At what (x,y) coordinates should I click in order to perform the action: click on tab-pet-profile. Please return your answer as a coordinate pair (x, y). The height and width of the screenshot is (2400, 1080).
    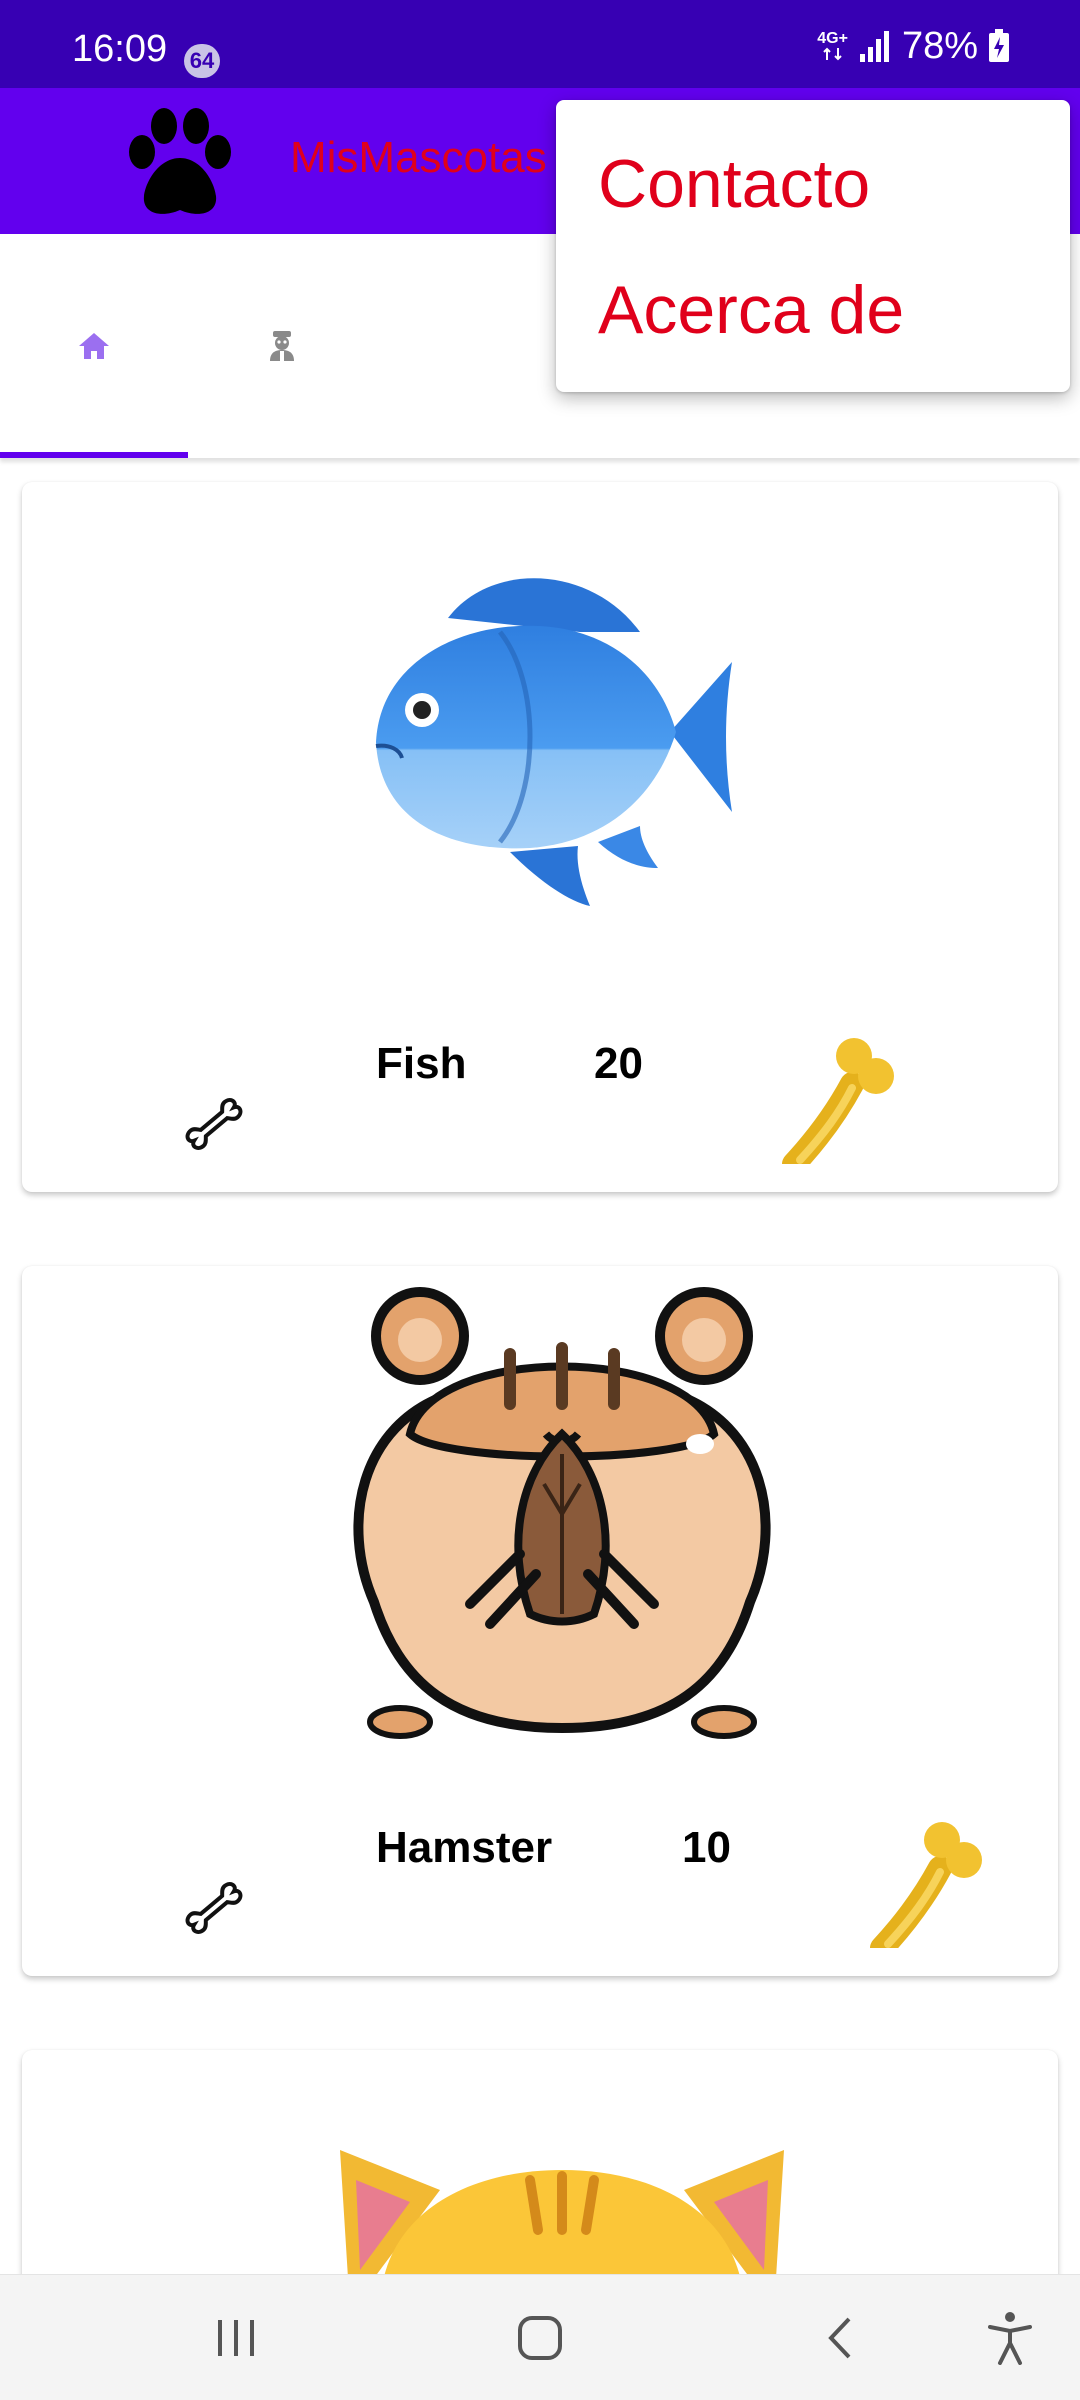
    Looking at the image, I should click on (282, 346).